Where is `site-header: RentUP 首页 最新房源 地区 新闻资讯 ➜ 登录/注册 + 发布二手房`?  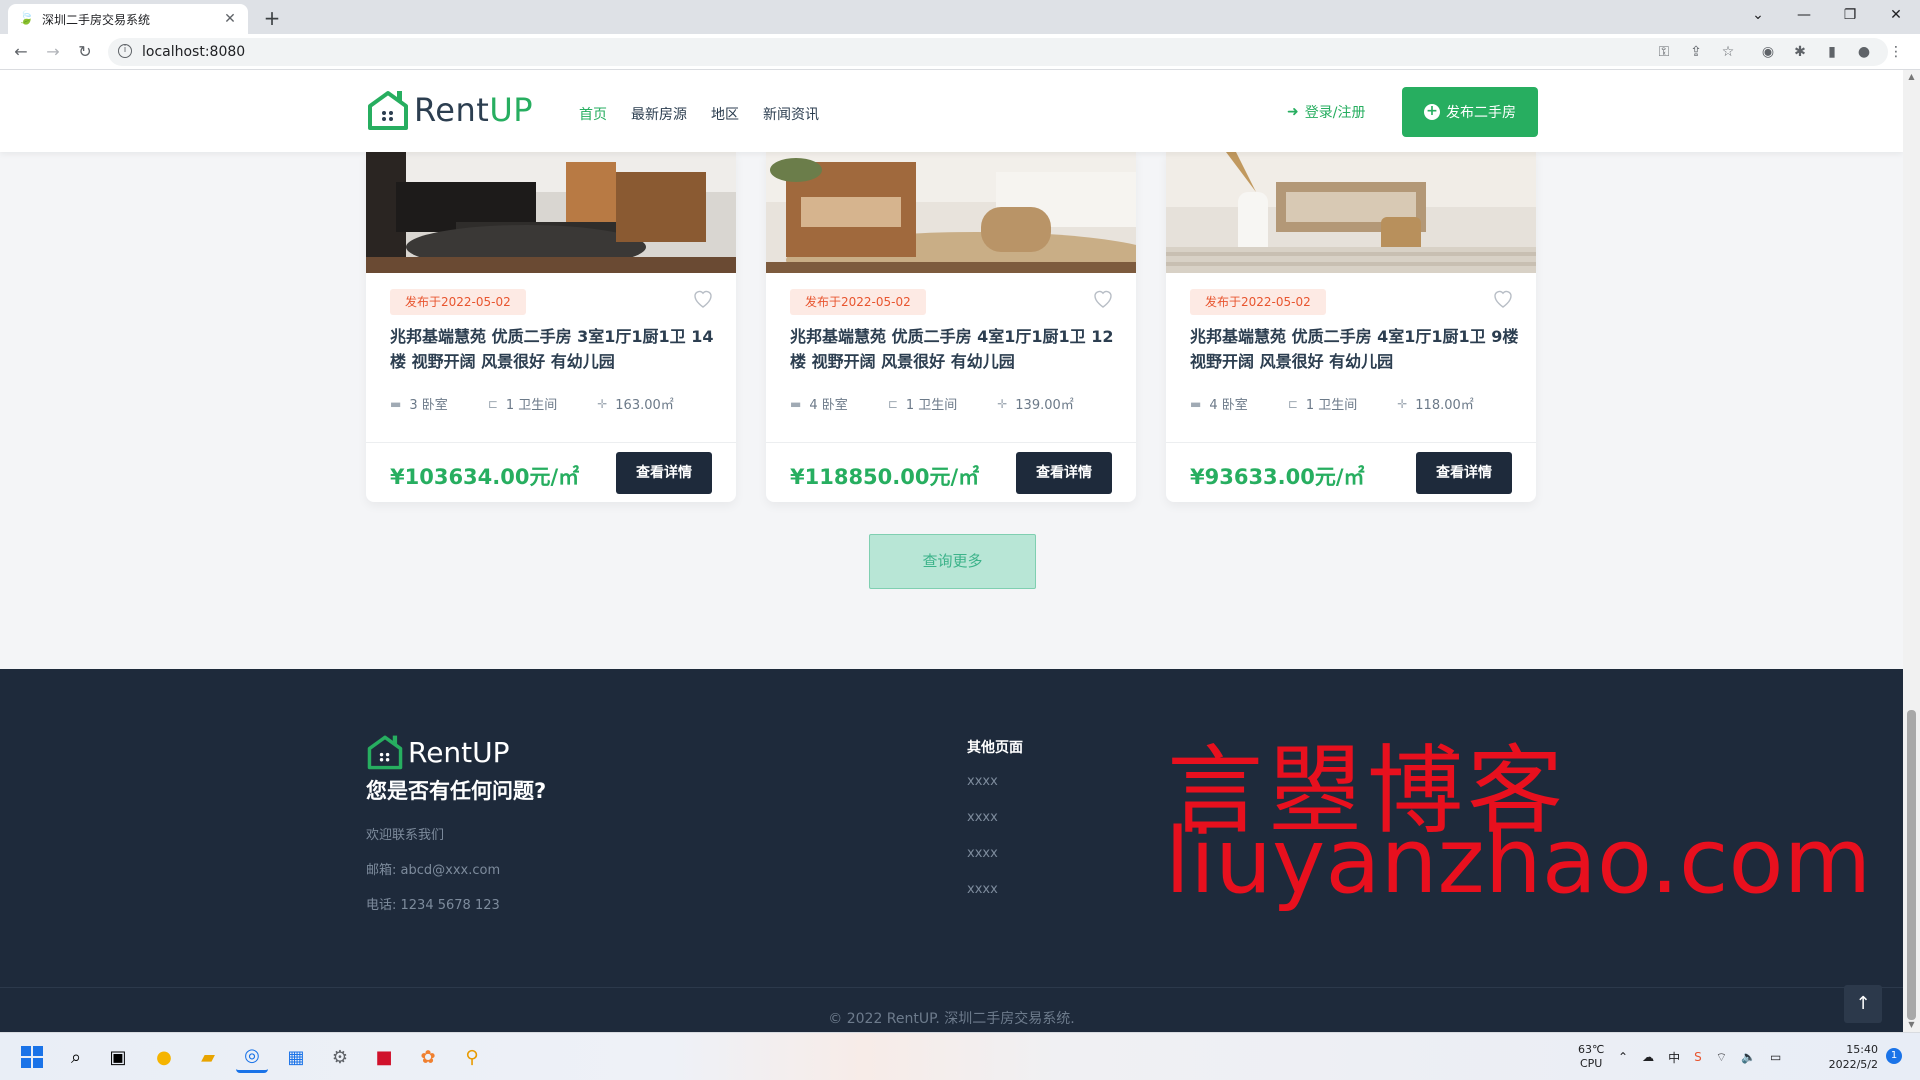 site-header: RentUP 首页 最新房源 地区 新闻资讯 ➜ 登录/注册 + 发布二手房 is located at coordinates (951, 111).